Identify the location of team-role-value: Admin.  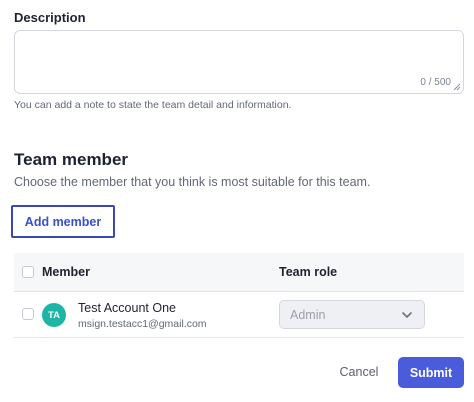
(308, 315).